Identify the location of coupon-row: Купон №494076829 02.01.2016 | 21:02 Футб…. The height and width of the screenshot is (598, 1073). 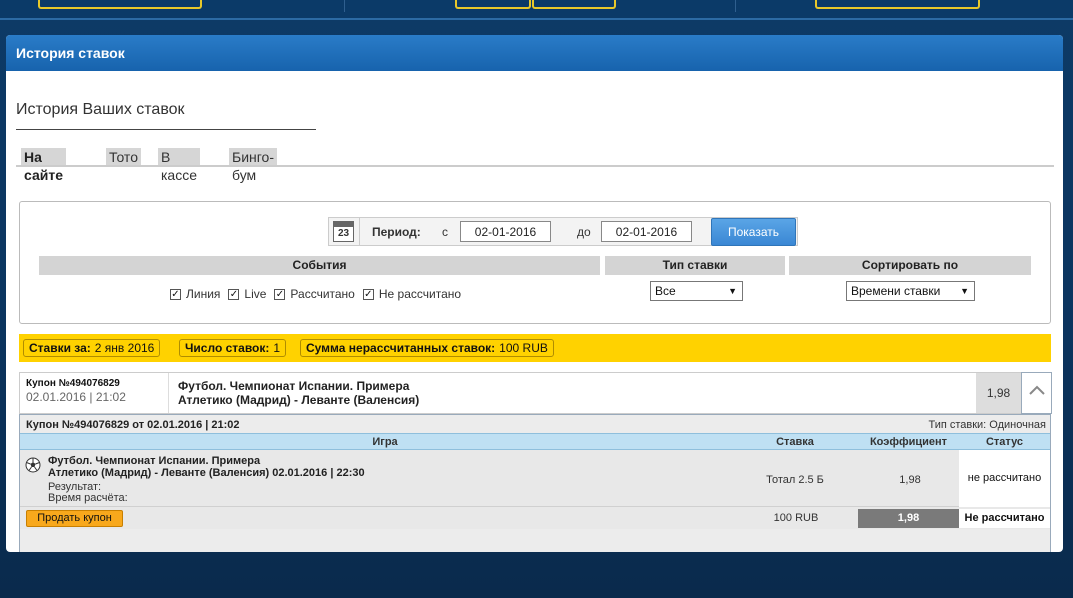
(535, 393).